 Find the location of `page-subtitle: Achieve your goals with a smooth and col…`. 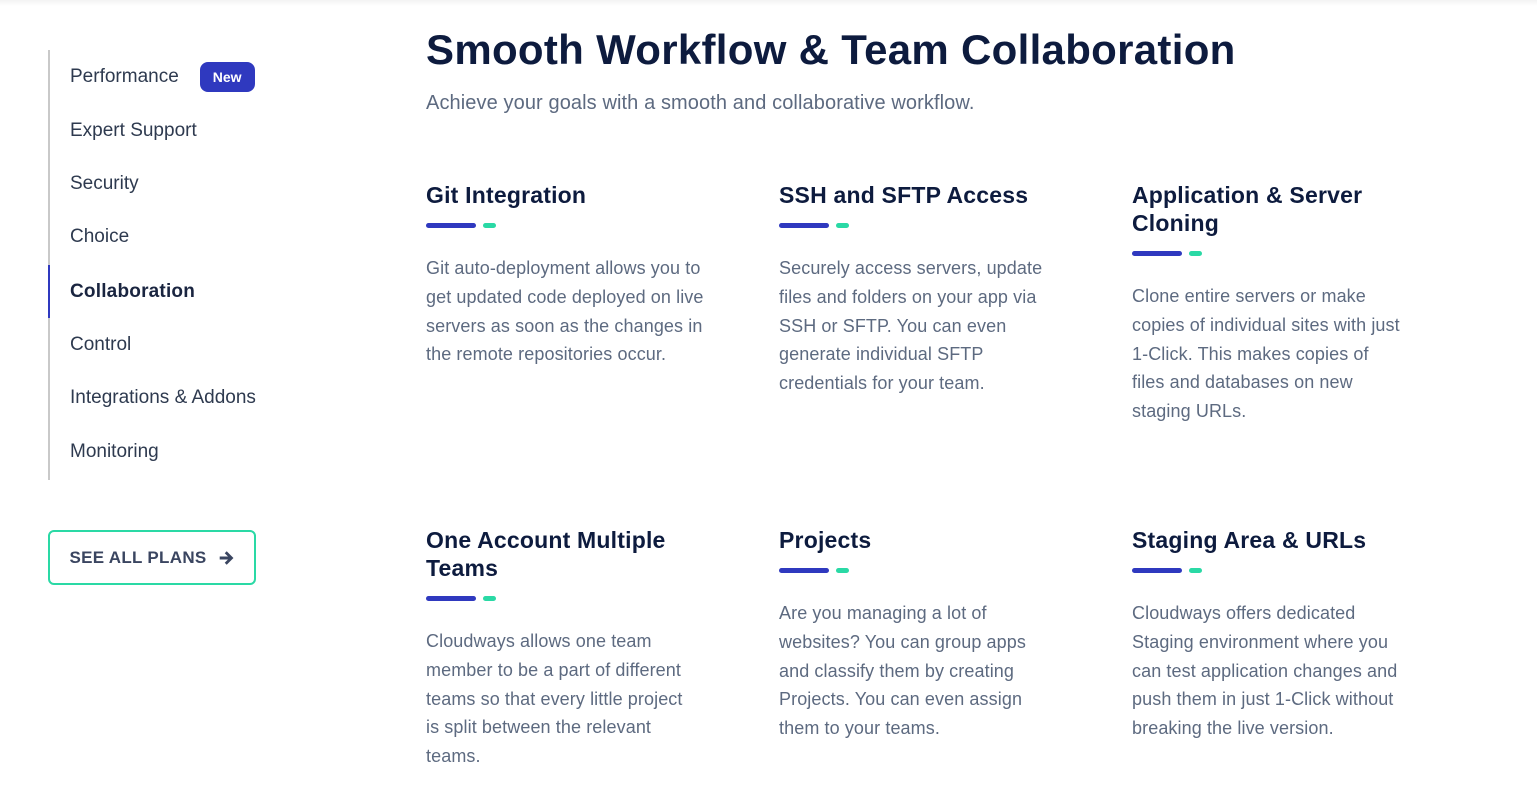

page-subtitle: Achieve your goals with a smooth and col… is located at coordinates (700, 103).